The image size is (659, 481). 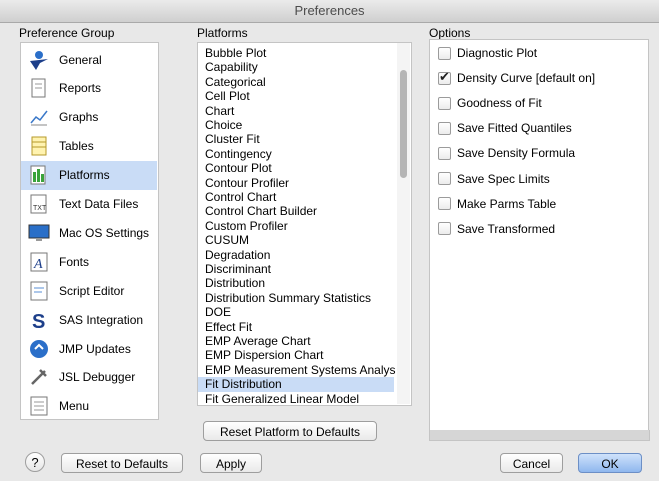 I want to click on preference-group-item: JMP Updates, so click(x=89, y=348).